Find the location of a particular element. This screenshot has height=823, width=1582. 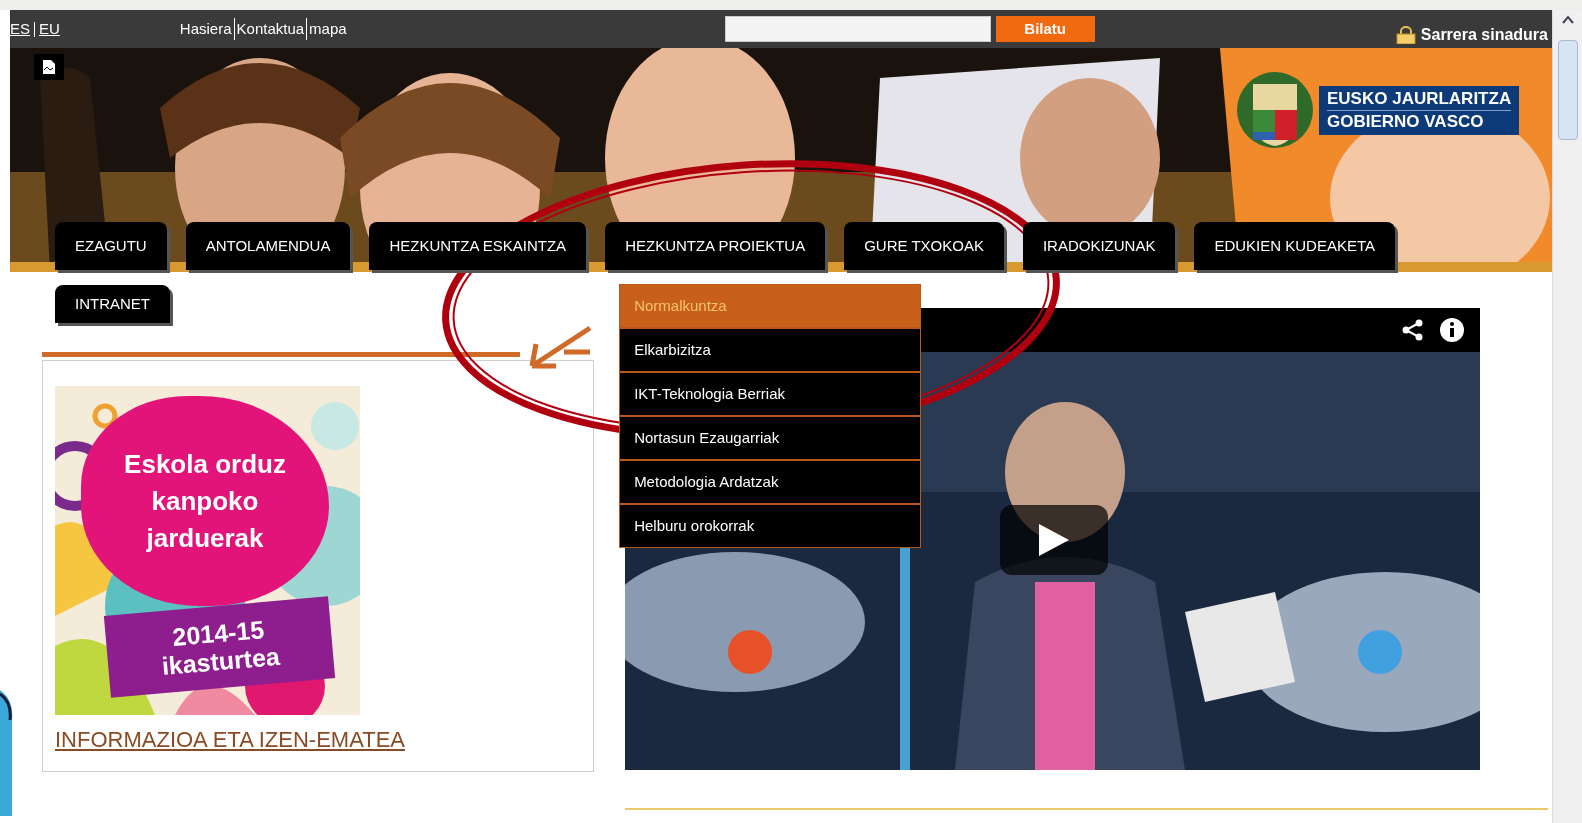

document-icon is located at coordinates (49, 67).